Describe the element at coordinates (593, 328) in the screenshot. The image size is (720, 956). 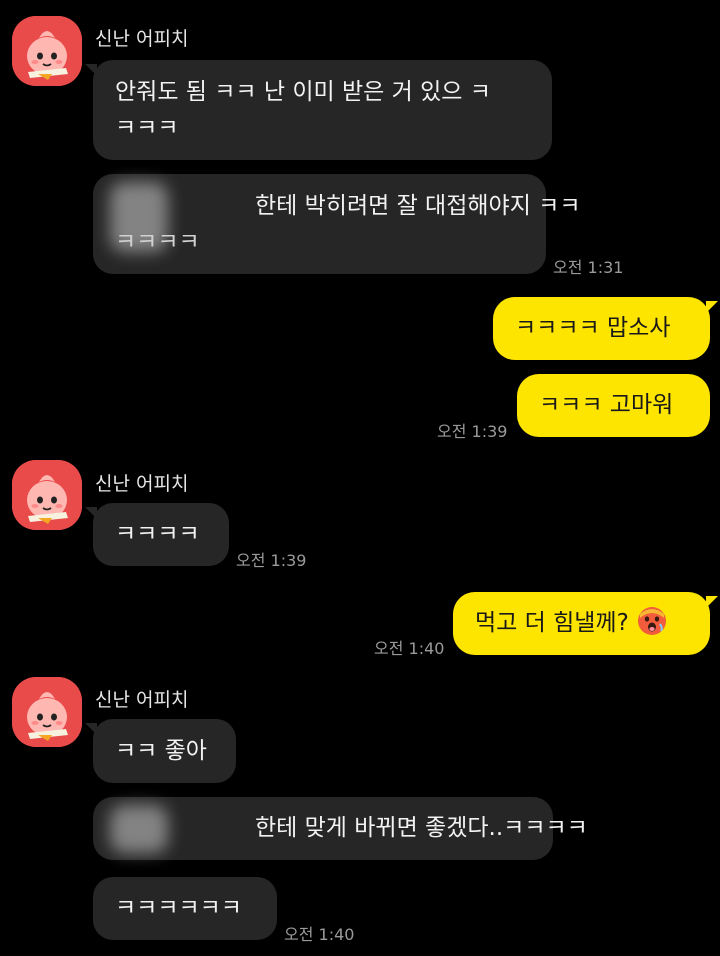
I see `message-text: ㅋㅋㅋㅋ 맙소사` at that location.